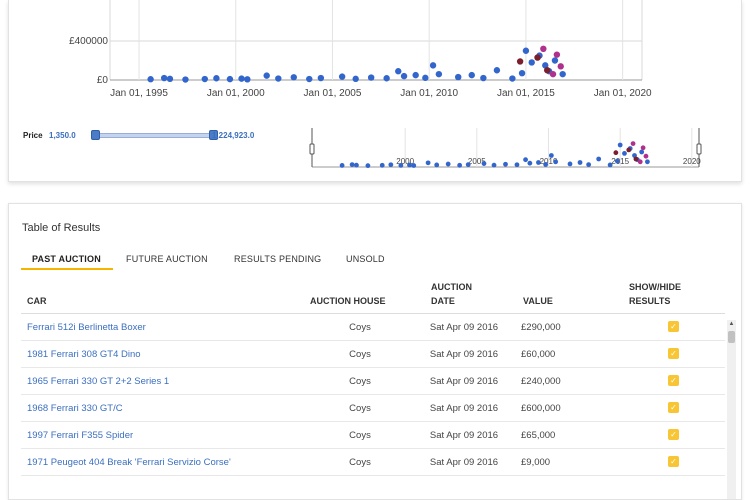 The width and height of the screenshot is (750, 500). Describe the element at coordinates (541, 327) in the screenshot. I see `value-cell: £290,000` at that location.